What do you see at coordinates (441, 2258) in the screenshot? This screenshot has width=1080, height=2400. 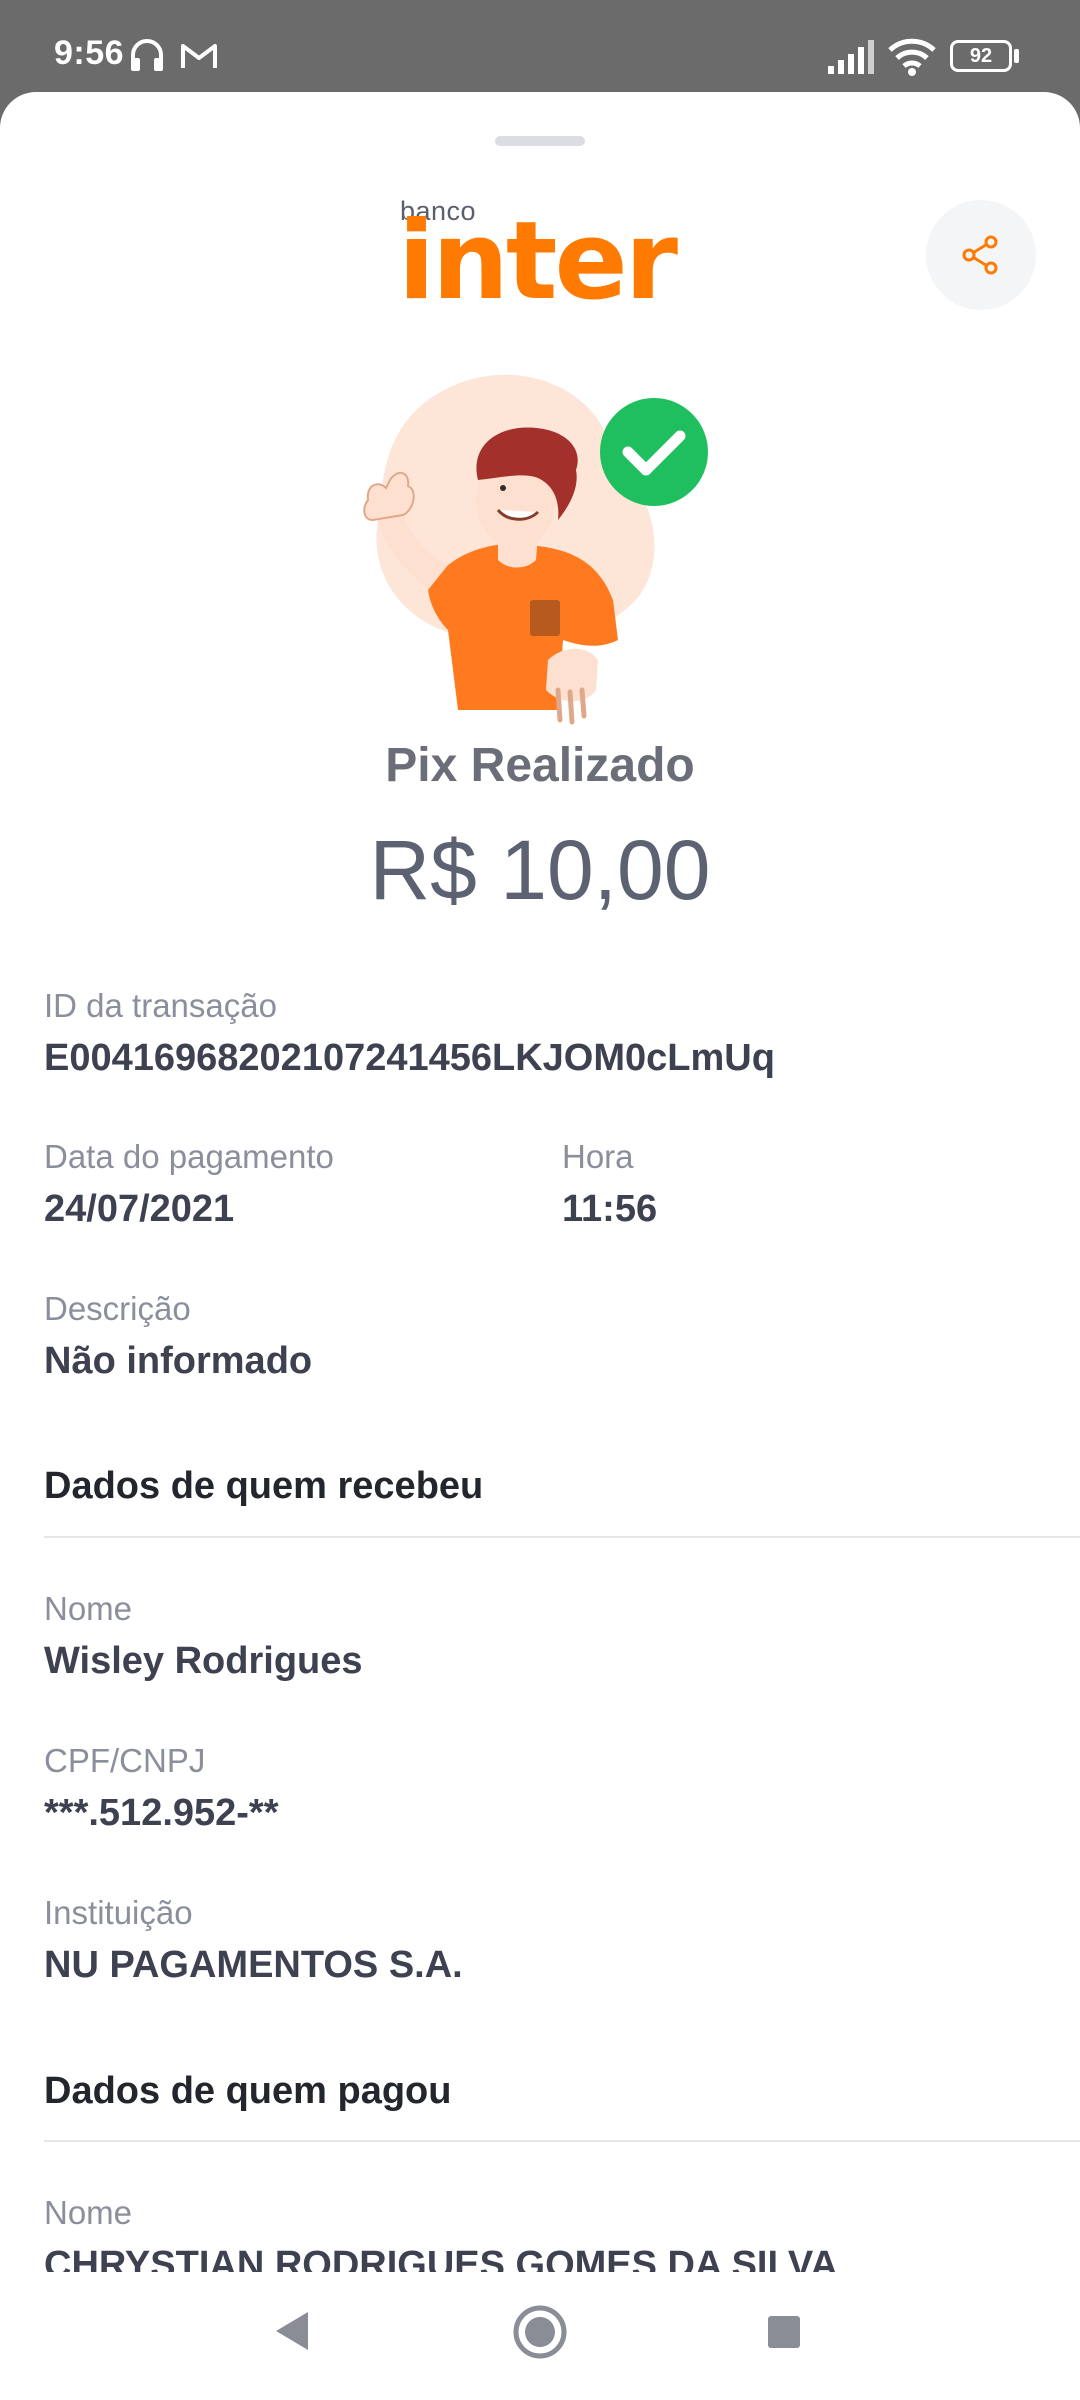 I see `payer-name-value: CHRYSTIAN RODRIGUES GOMES DA SILVA` at bounding box center [441, 2258].